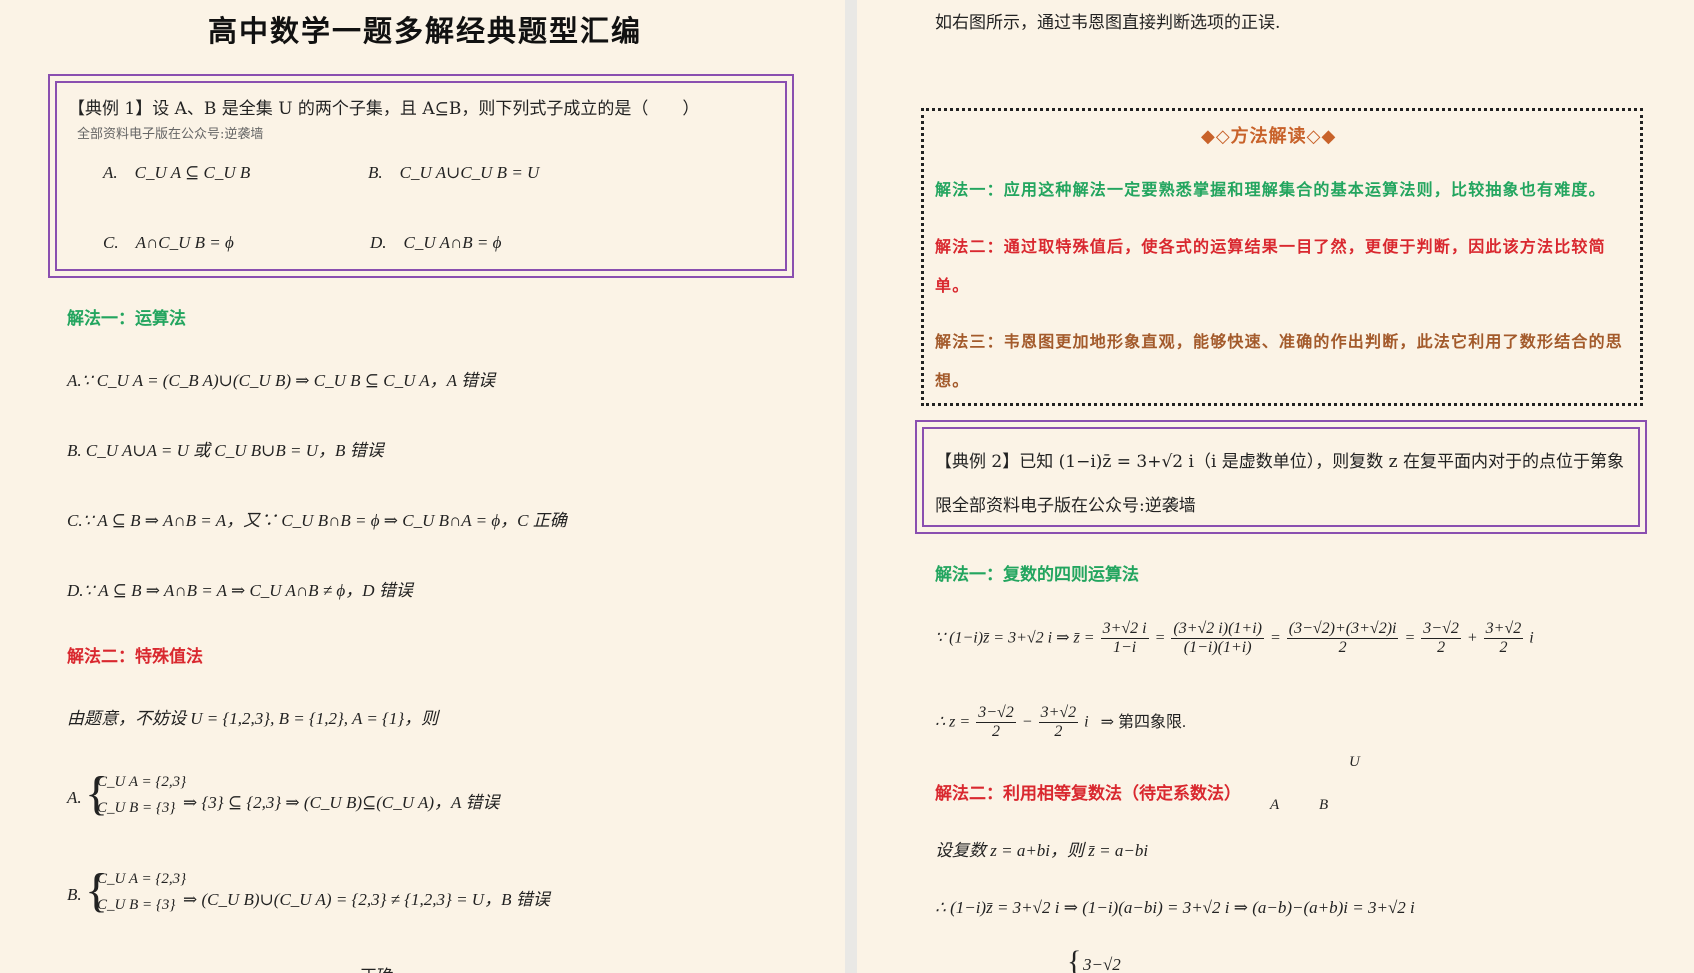  I want to click on cutoff-line: 正确, so click(377, 967).